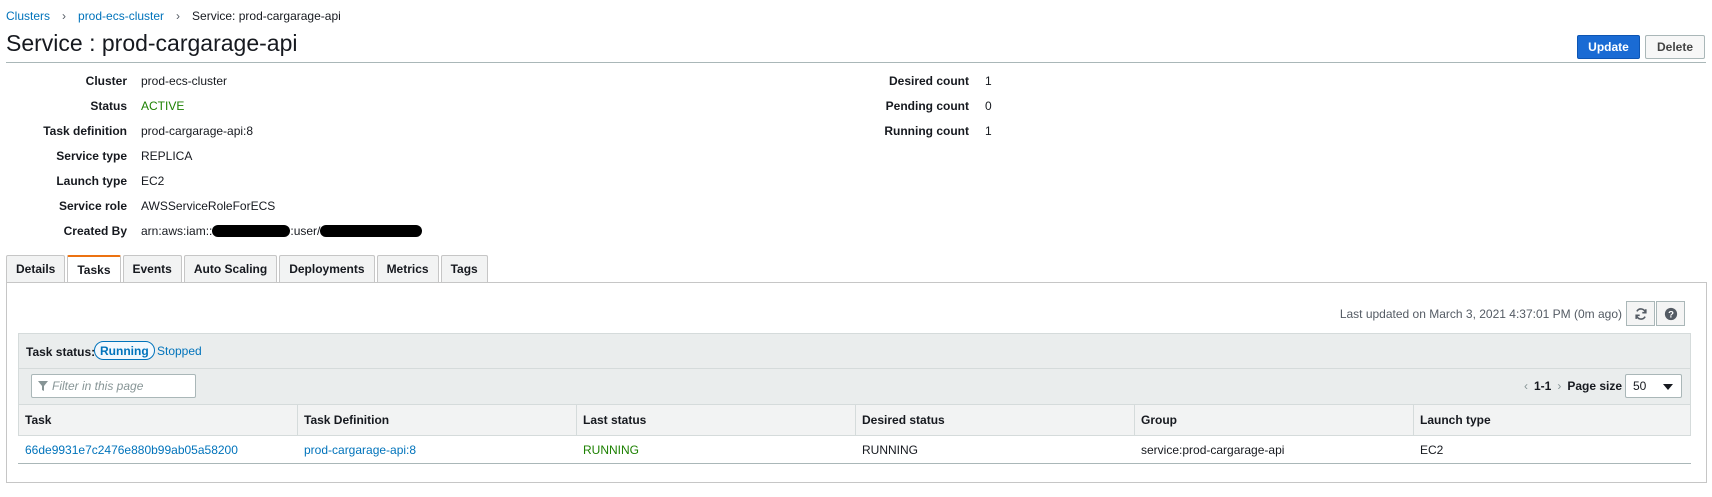  Describe the element at coordinates (327, 268) in the screenshot. I see `tab-deployments: Deployments` at that location.